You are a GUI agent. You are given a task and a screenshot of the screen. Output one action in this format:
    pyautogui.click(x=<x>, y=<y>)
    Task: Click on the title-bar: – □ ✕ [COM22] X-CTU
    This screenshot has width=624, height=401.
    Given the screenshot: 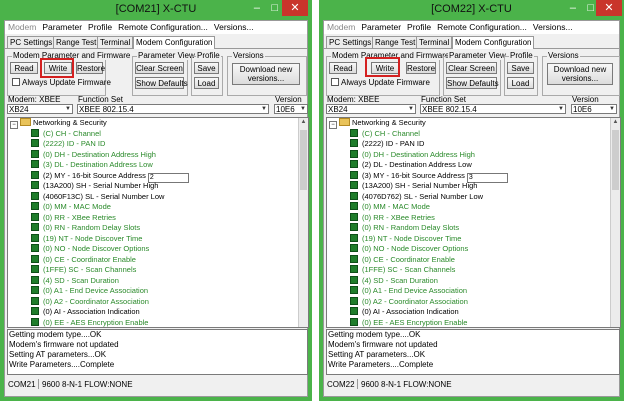 What is the action you would take?
    pyautogui.click(x=471, y=10)
    